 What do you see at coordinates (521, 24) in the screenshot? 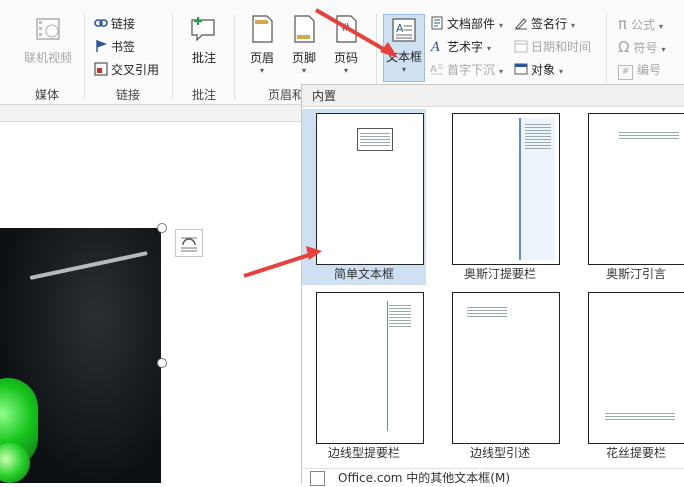
I see `signature-pen-icon` at bounding box center [521, 24].